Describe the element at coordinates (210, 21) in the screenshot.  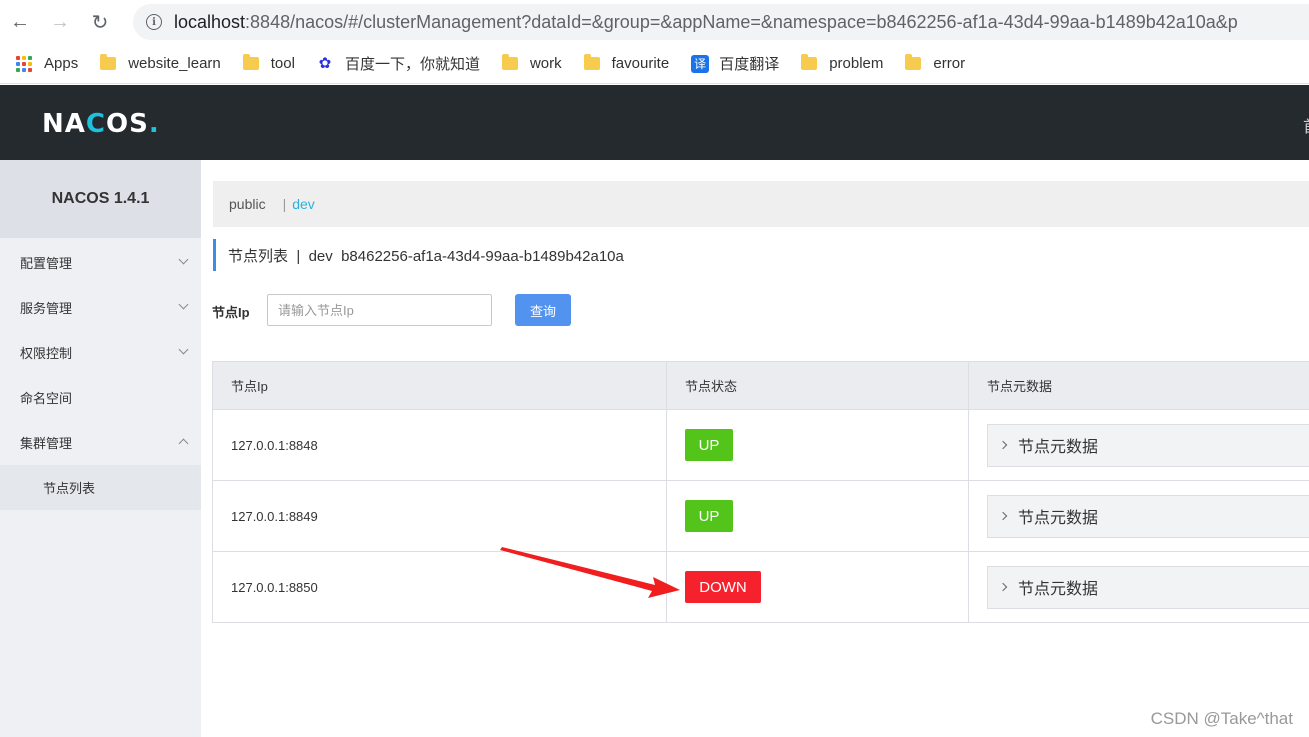
I see `url-host: localhost` at that location.